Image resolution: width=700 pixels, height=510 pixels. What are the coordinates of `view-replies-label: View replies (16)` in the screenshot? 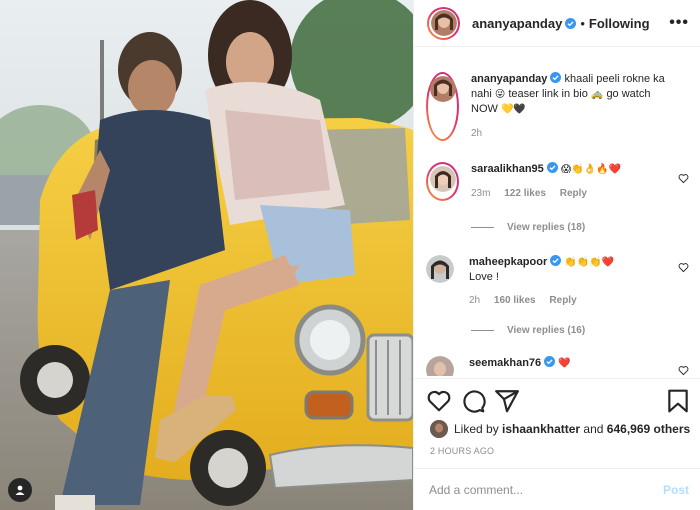 It's located at (546, 330).